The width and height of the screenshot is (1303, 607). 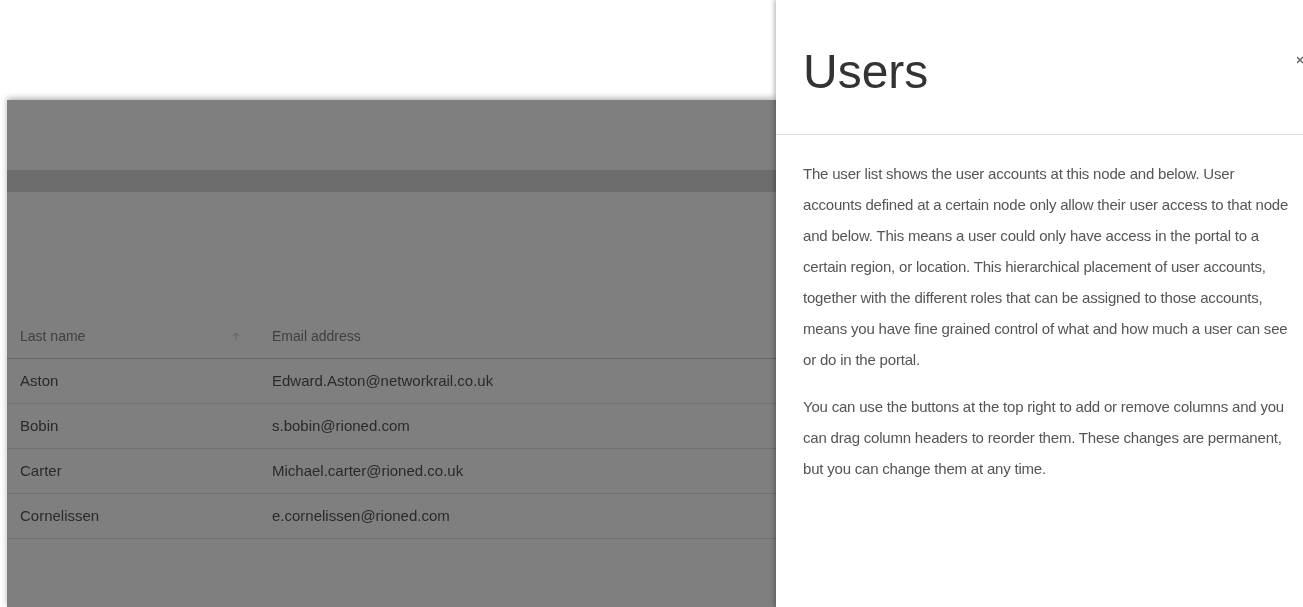 I want to click on table-cell-text: Edward.Aston@networkrail.co.uk, so click(x=383, y=380).